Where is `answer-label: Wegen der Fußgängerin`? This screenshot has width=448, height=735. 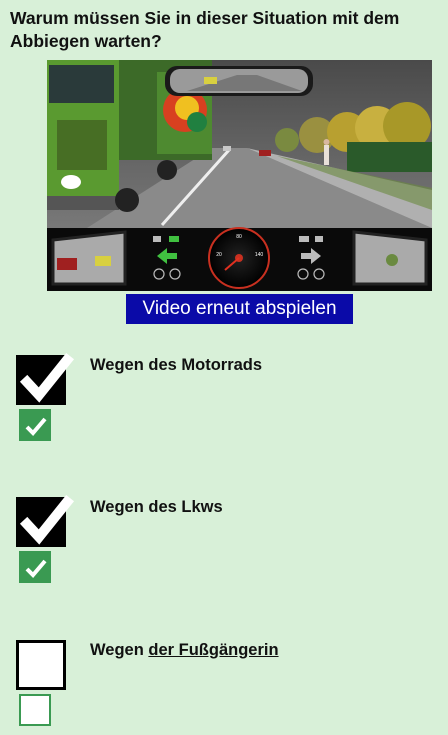
answer-label: Wegen der Fußgängerin is located at coordinates (184, 650).